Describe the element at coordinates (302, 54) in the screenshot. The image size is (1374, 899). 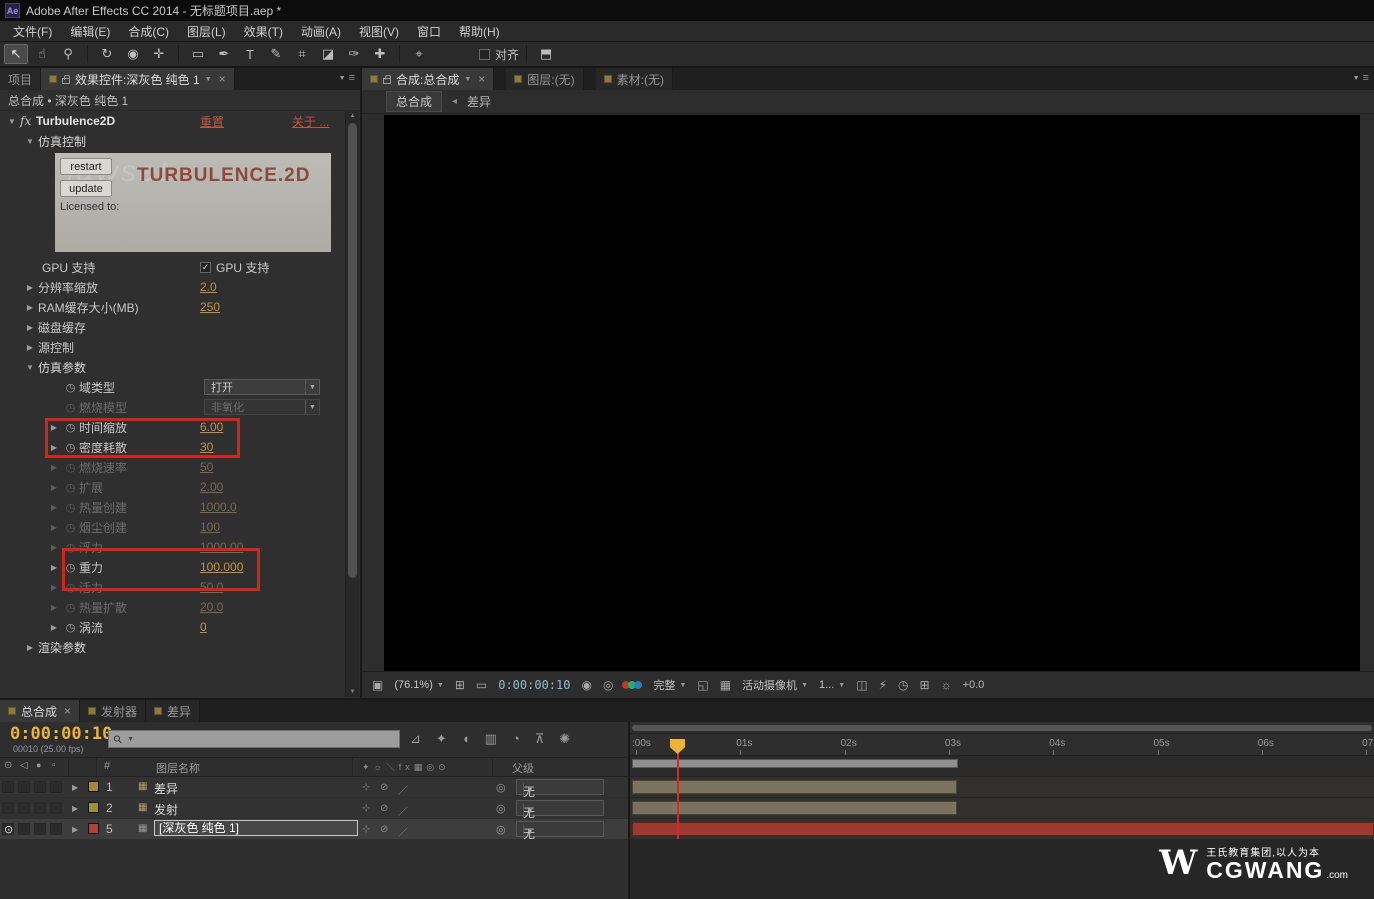
I see `clone-stamp-tool-icon: ⌗` at that location.